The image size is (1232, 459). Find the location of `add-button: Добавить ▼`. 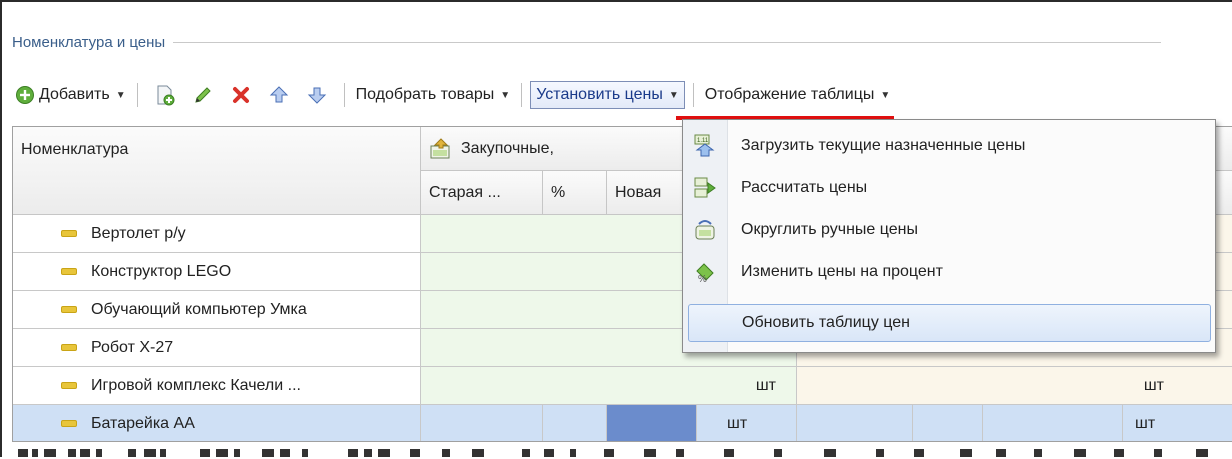

add-button: Добавить ▼ is located at coordinates (70, 95).